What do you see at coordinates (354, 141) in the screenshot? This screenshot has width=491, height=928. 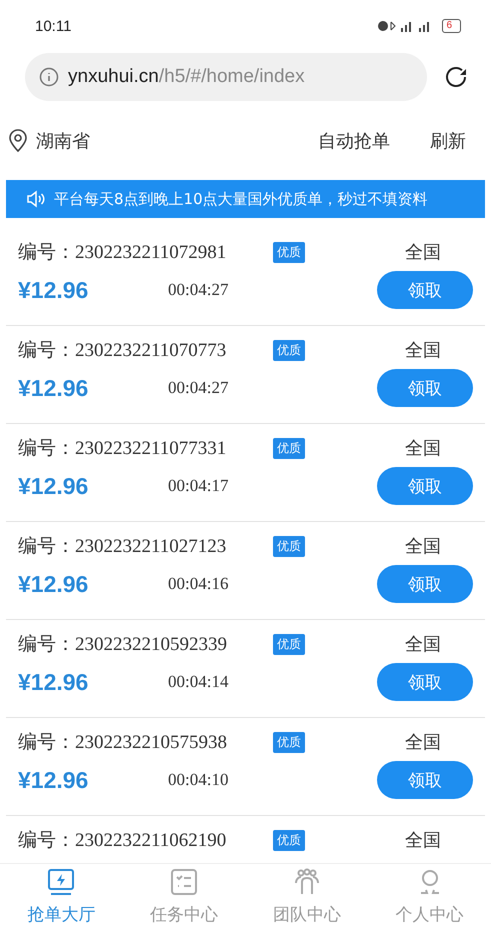 I see `header-action: 自动抢单` at bounding box center [354, 141].